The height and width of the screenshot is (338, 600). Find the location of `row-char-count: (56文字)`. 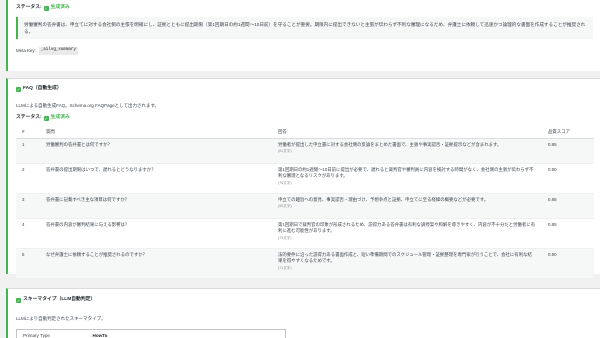

row-char-count: (56文字) is located at coordinates (285, 206).